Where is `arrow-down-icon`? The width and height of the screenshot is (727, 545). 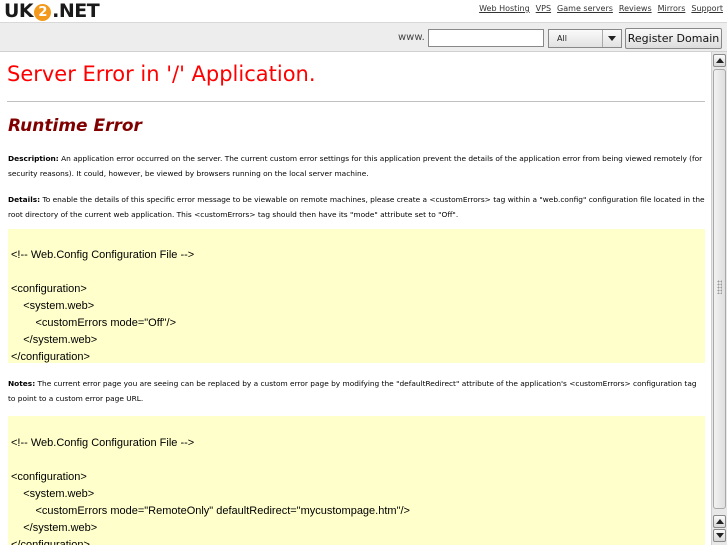
arrow-down-icon is located at coordinates (719, 535).